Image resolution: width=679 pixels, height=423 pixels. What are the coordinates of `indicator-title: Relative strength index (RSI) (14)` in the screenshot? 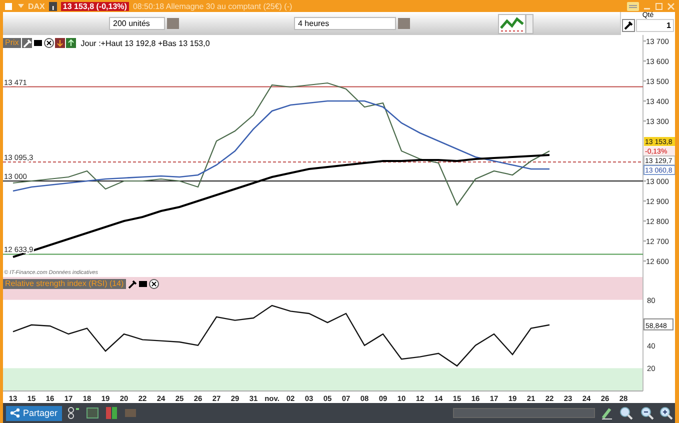 It's located at (64, 284).